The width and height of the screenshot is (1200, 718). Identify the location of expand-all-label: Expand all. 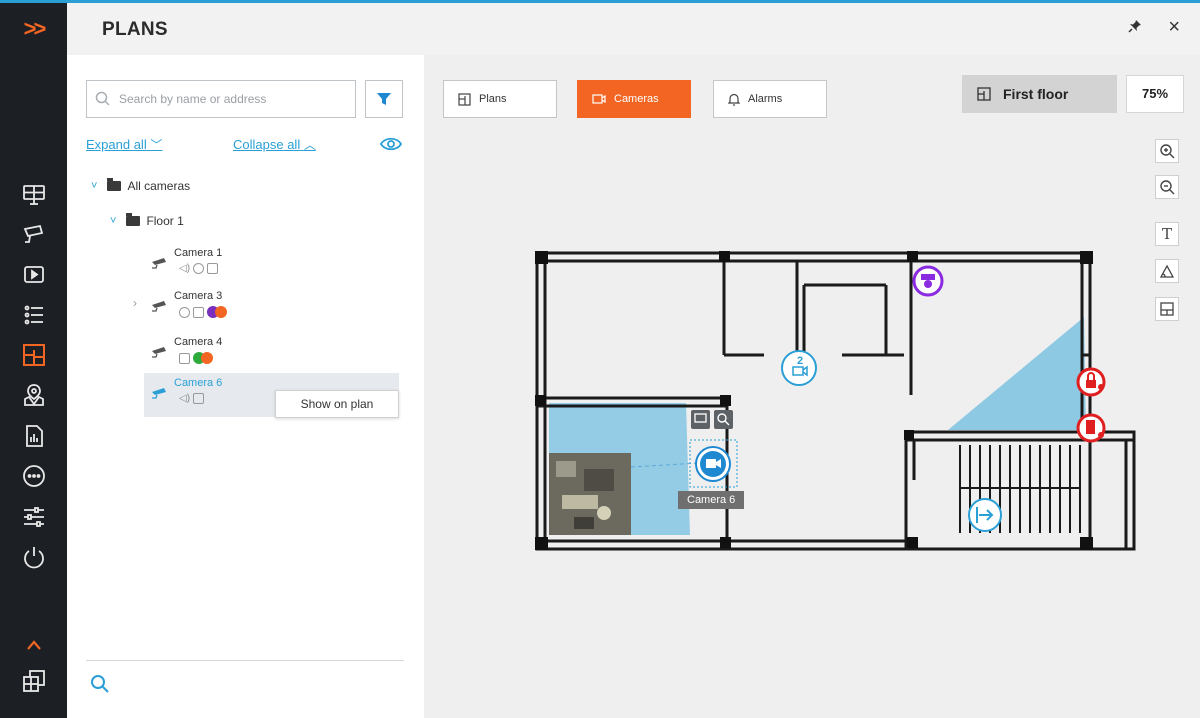
(116, 144).